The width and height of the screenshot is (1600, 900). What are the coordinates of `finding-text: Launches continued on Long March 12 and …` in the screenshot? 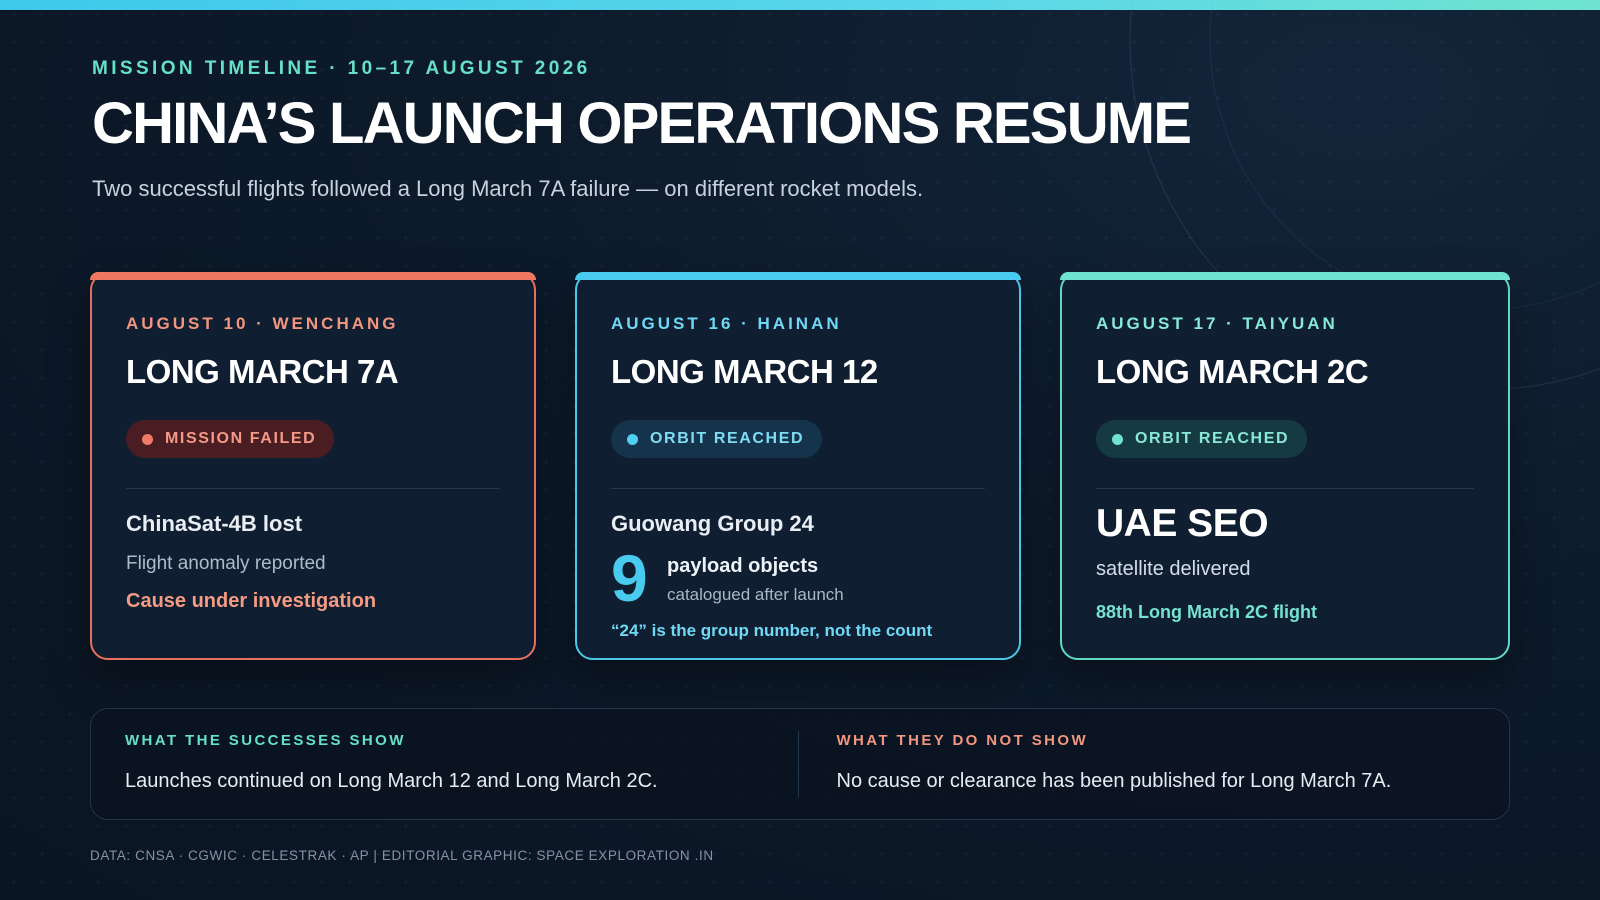 It's located at (391, 781).